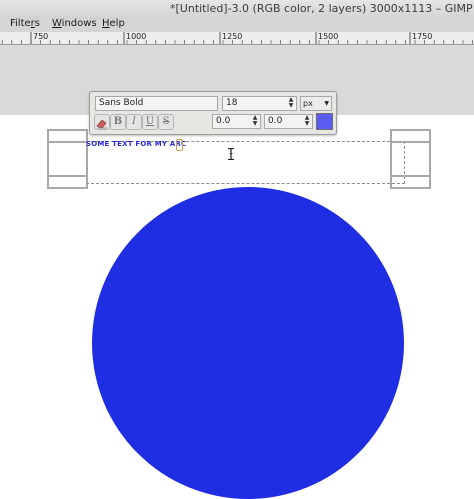 The width and height of the screenshot is (474, 499). Describe the element at coordinates (308, 103) in the screenshot. I see `unit-select-value: px` at that location.